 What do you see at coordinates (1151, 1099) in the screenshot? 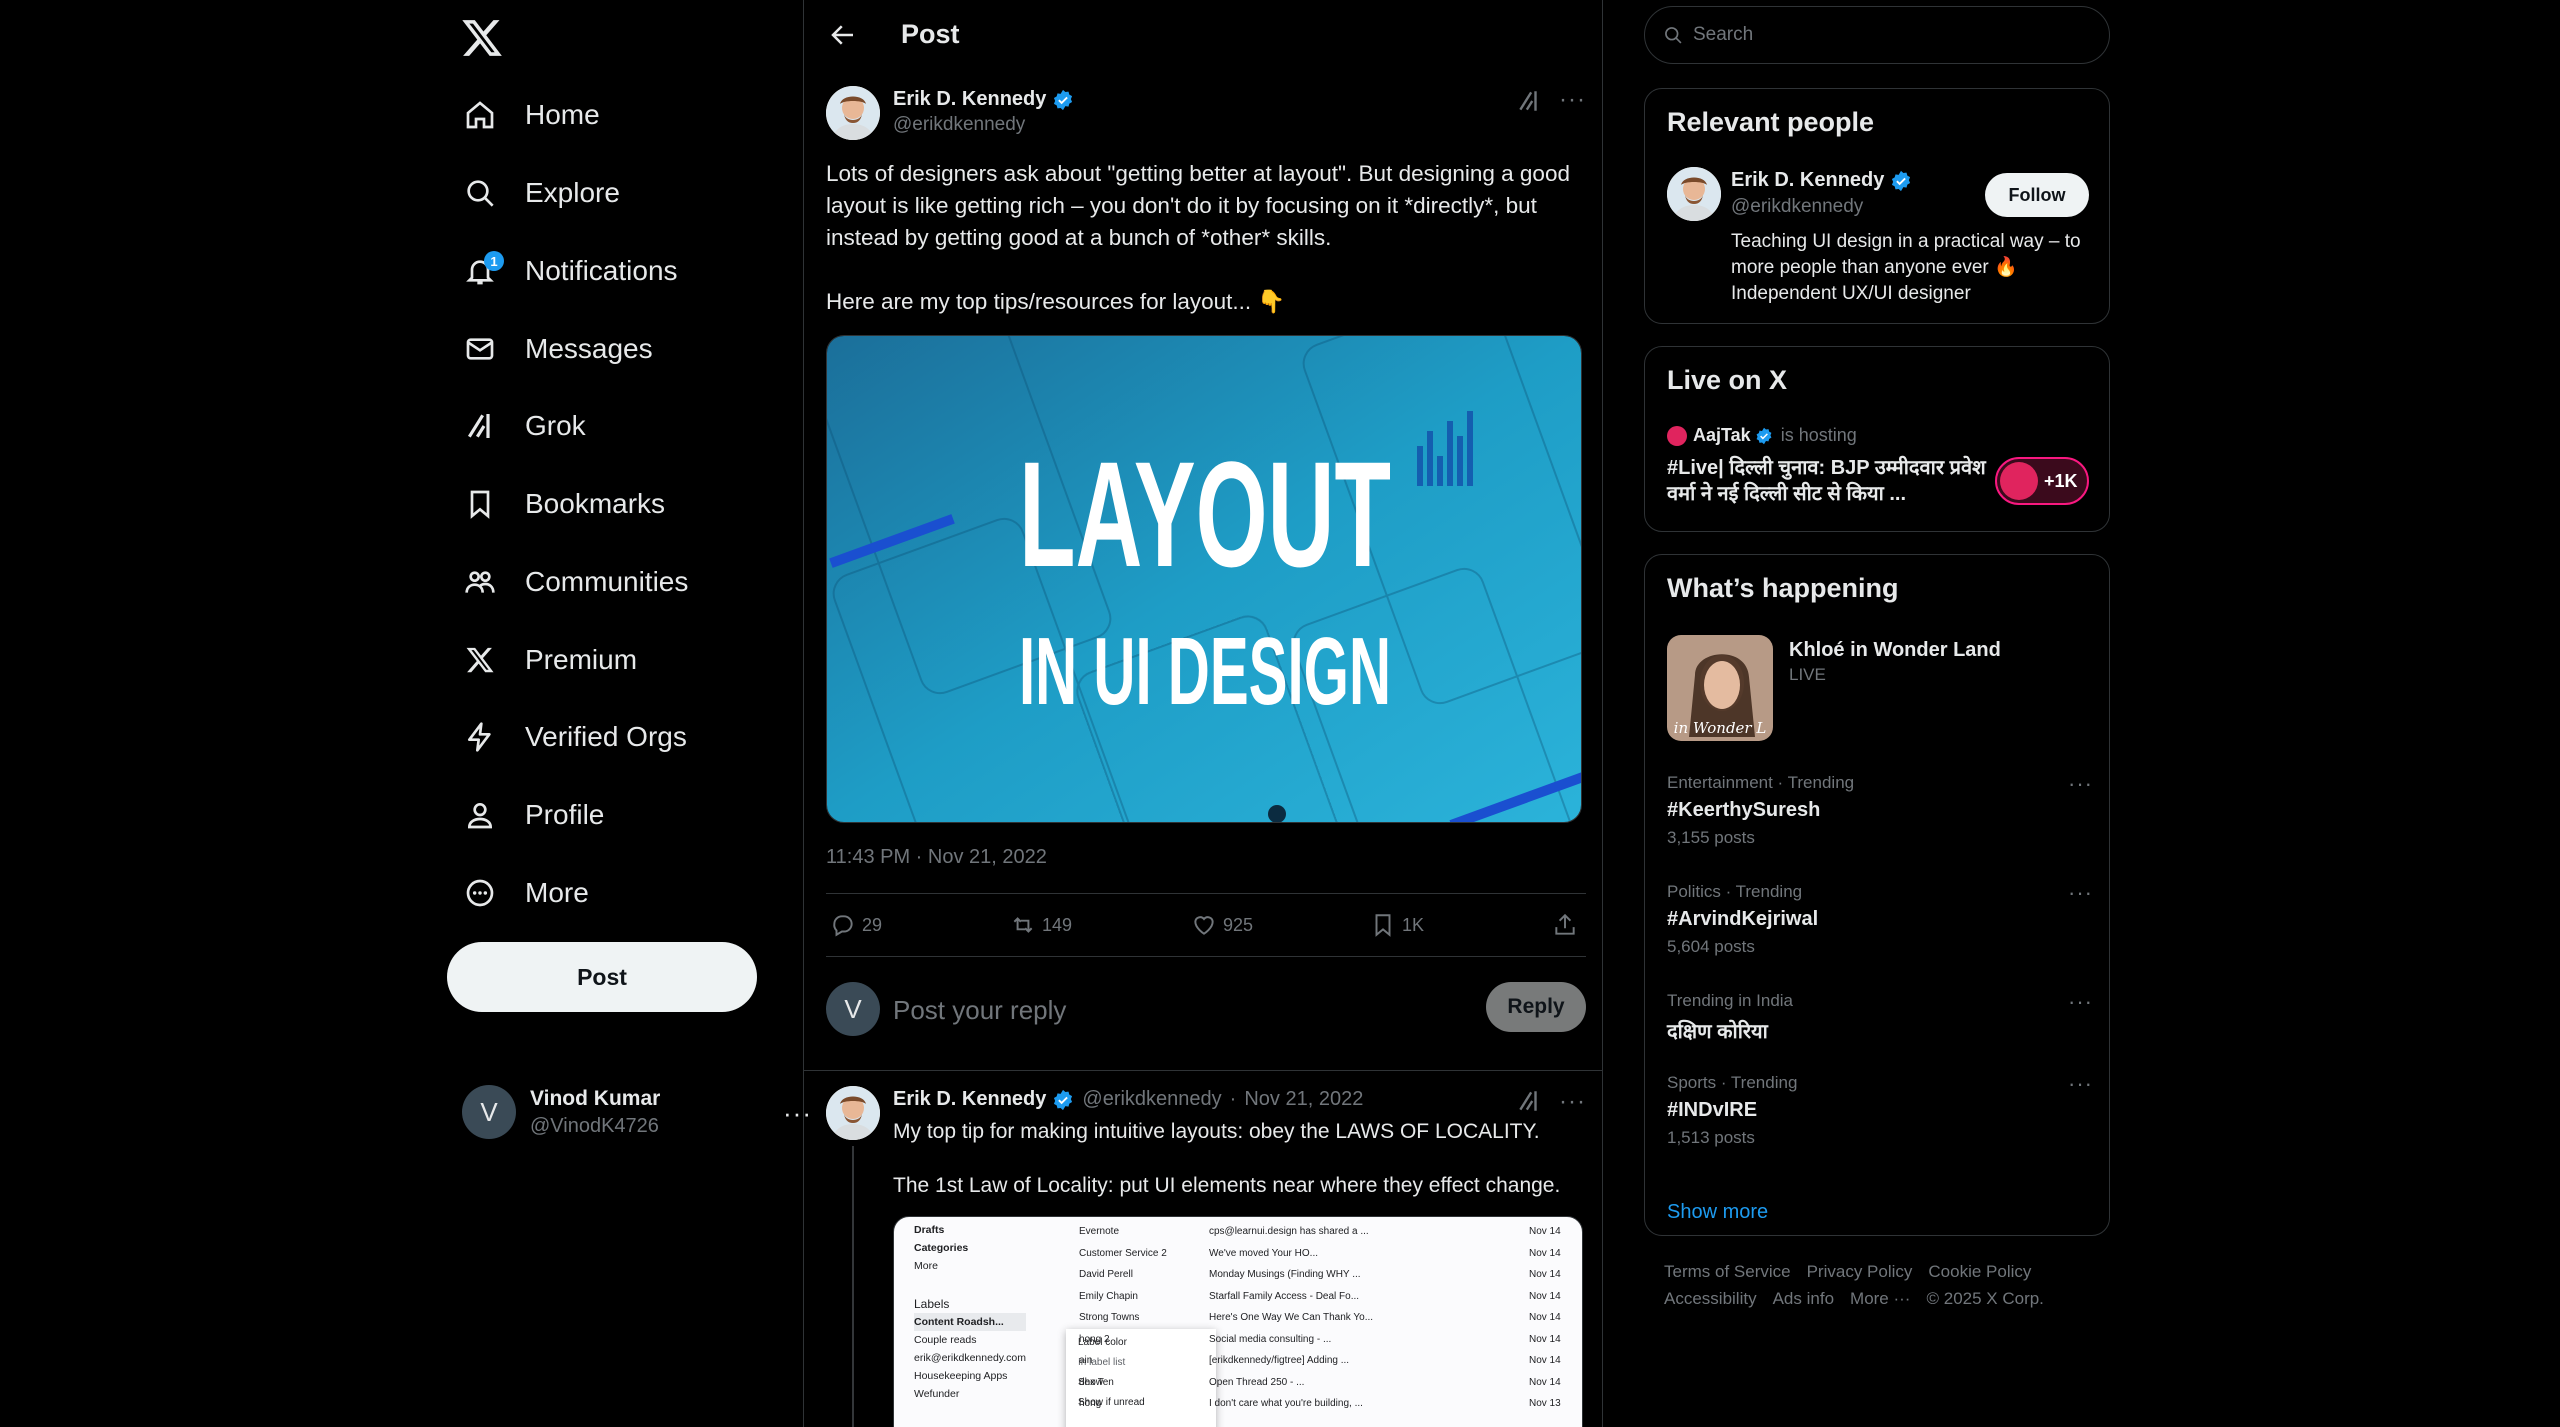
I see `reply-author-handle: @erikdkennedy` at bounding box center [1151, 1099].